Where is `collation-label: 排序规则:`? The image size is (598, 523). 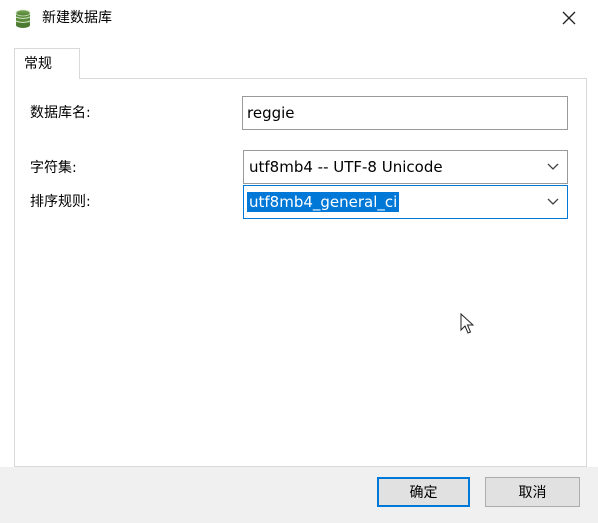
collation-label: 排序规则: is located at coordinates (60, 202).